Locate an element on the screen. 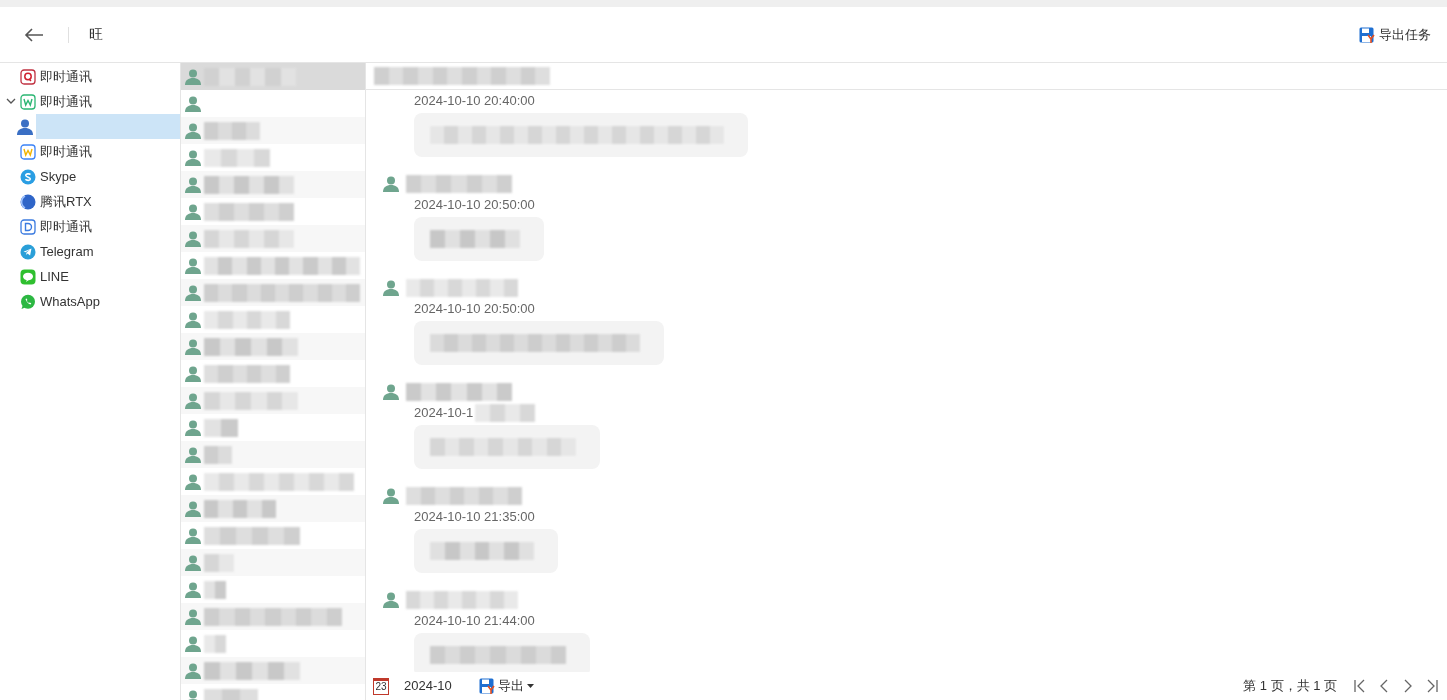 Image resolution: width=1447 pixels, height=700 pixels. tree-item: WhatsApp is located at coordinates (90, 301).